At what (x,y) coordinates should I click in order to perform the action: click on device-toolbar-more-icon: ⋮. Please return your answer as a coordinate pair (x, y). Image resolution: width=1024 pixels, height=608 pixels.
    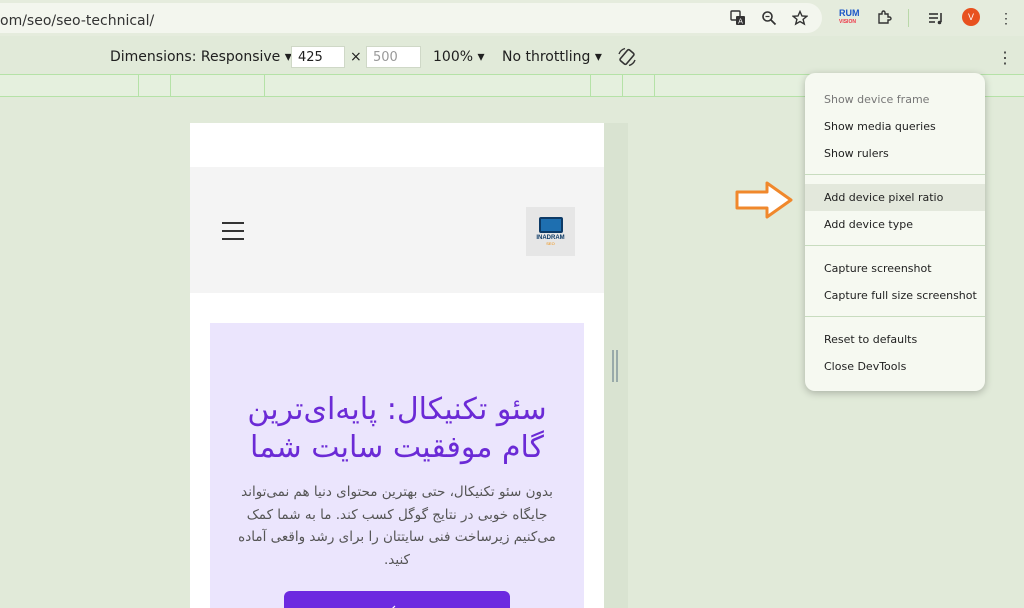
    Looking at the image, I should click on (1005, 58).